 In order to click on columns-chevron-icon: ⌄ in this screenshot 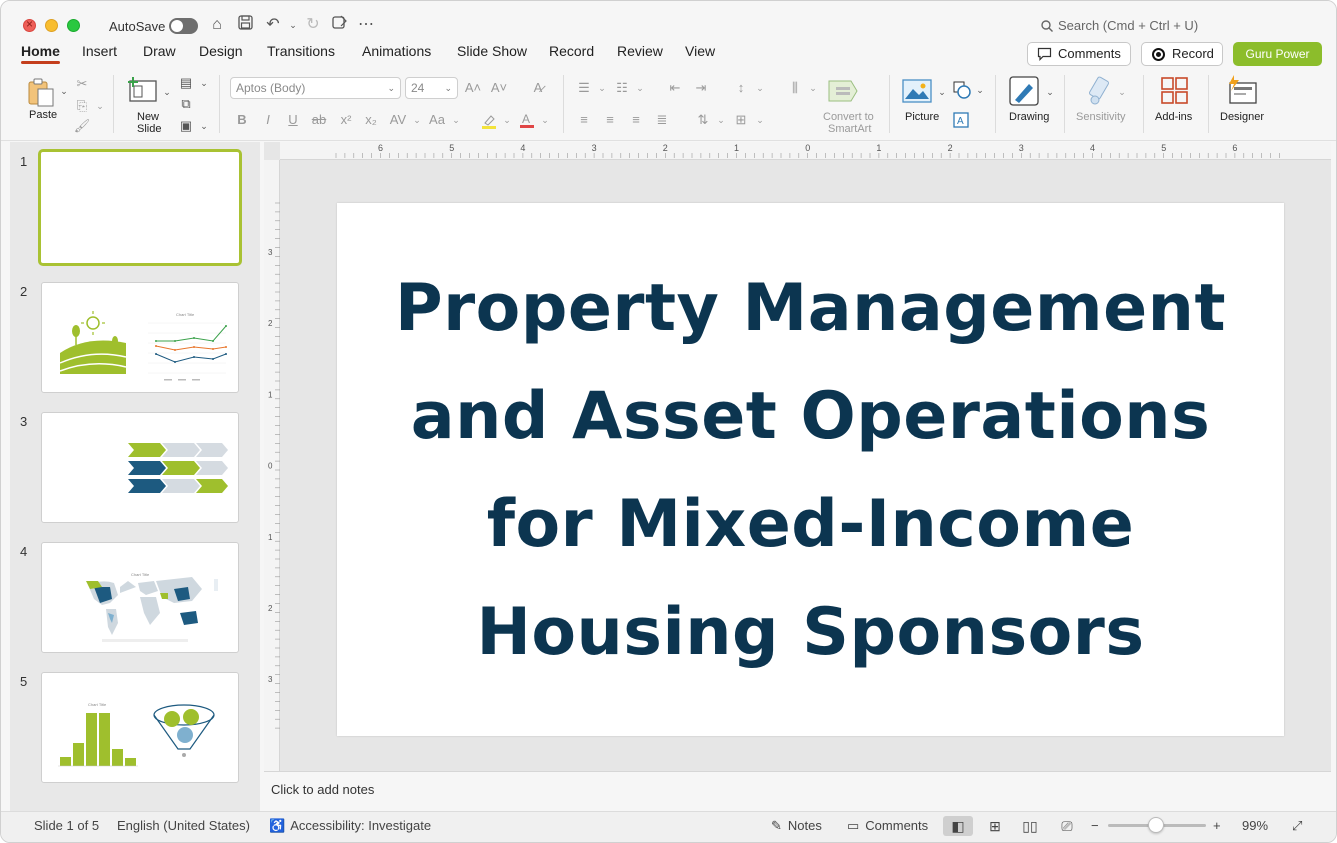, I will do `click(813, 88)`.